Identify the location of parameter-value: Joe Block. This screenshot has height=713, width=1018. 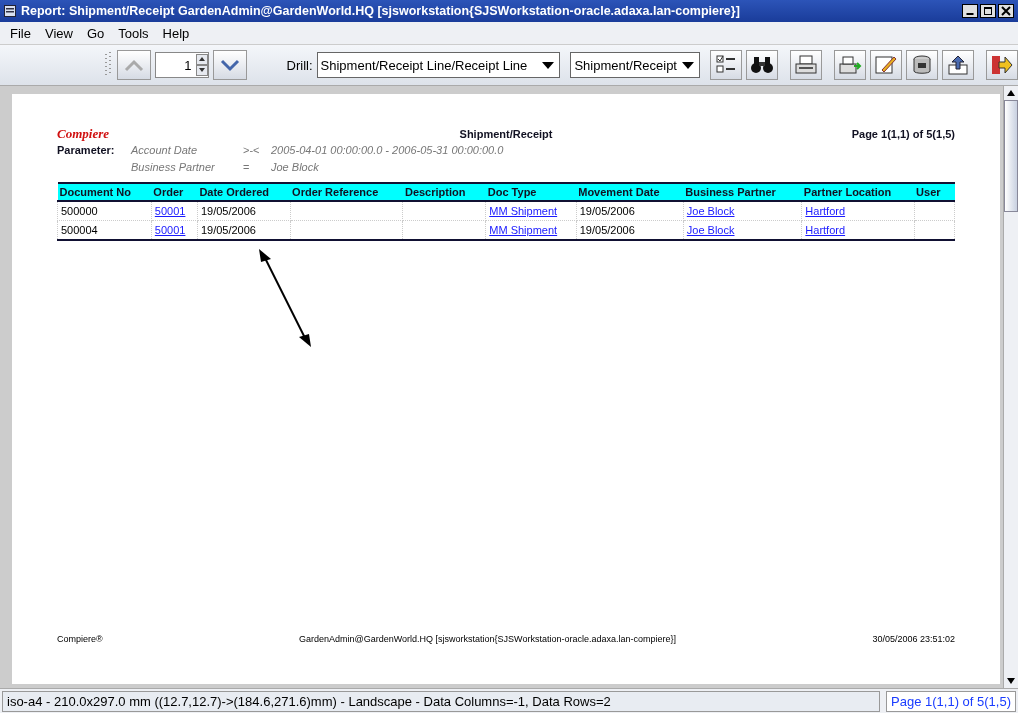
(295, 168).